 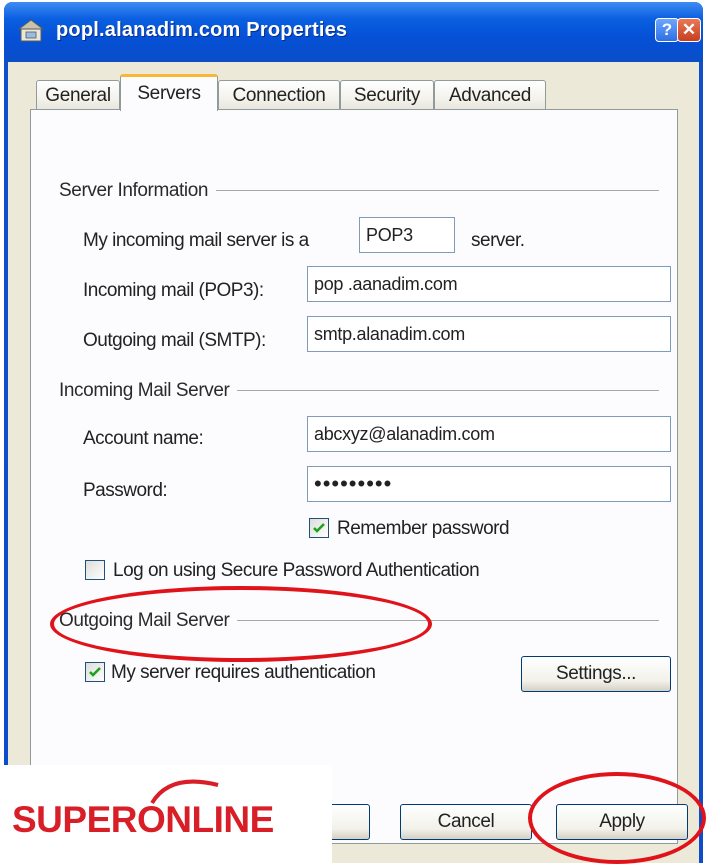 I want to click on window-title: popl.alanadim.com Properties, so click(x=202, y=30).